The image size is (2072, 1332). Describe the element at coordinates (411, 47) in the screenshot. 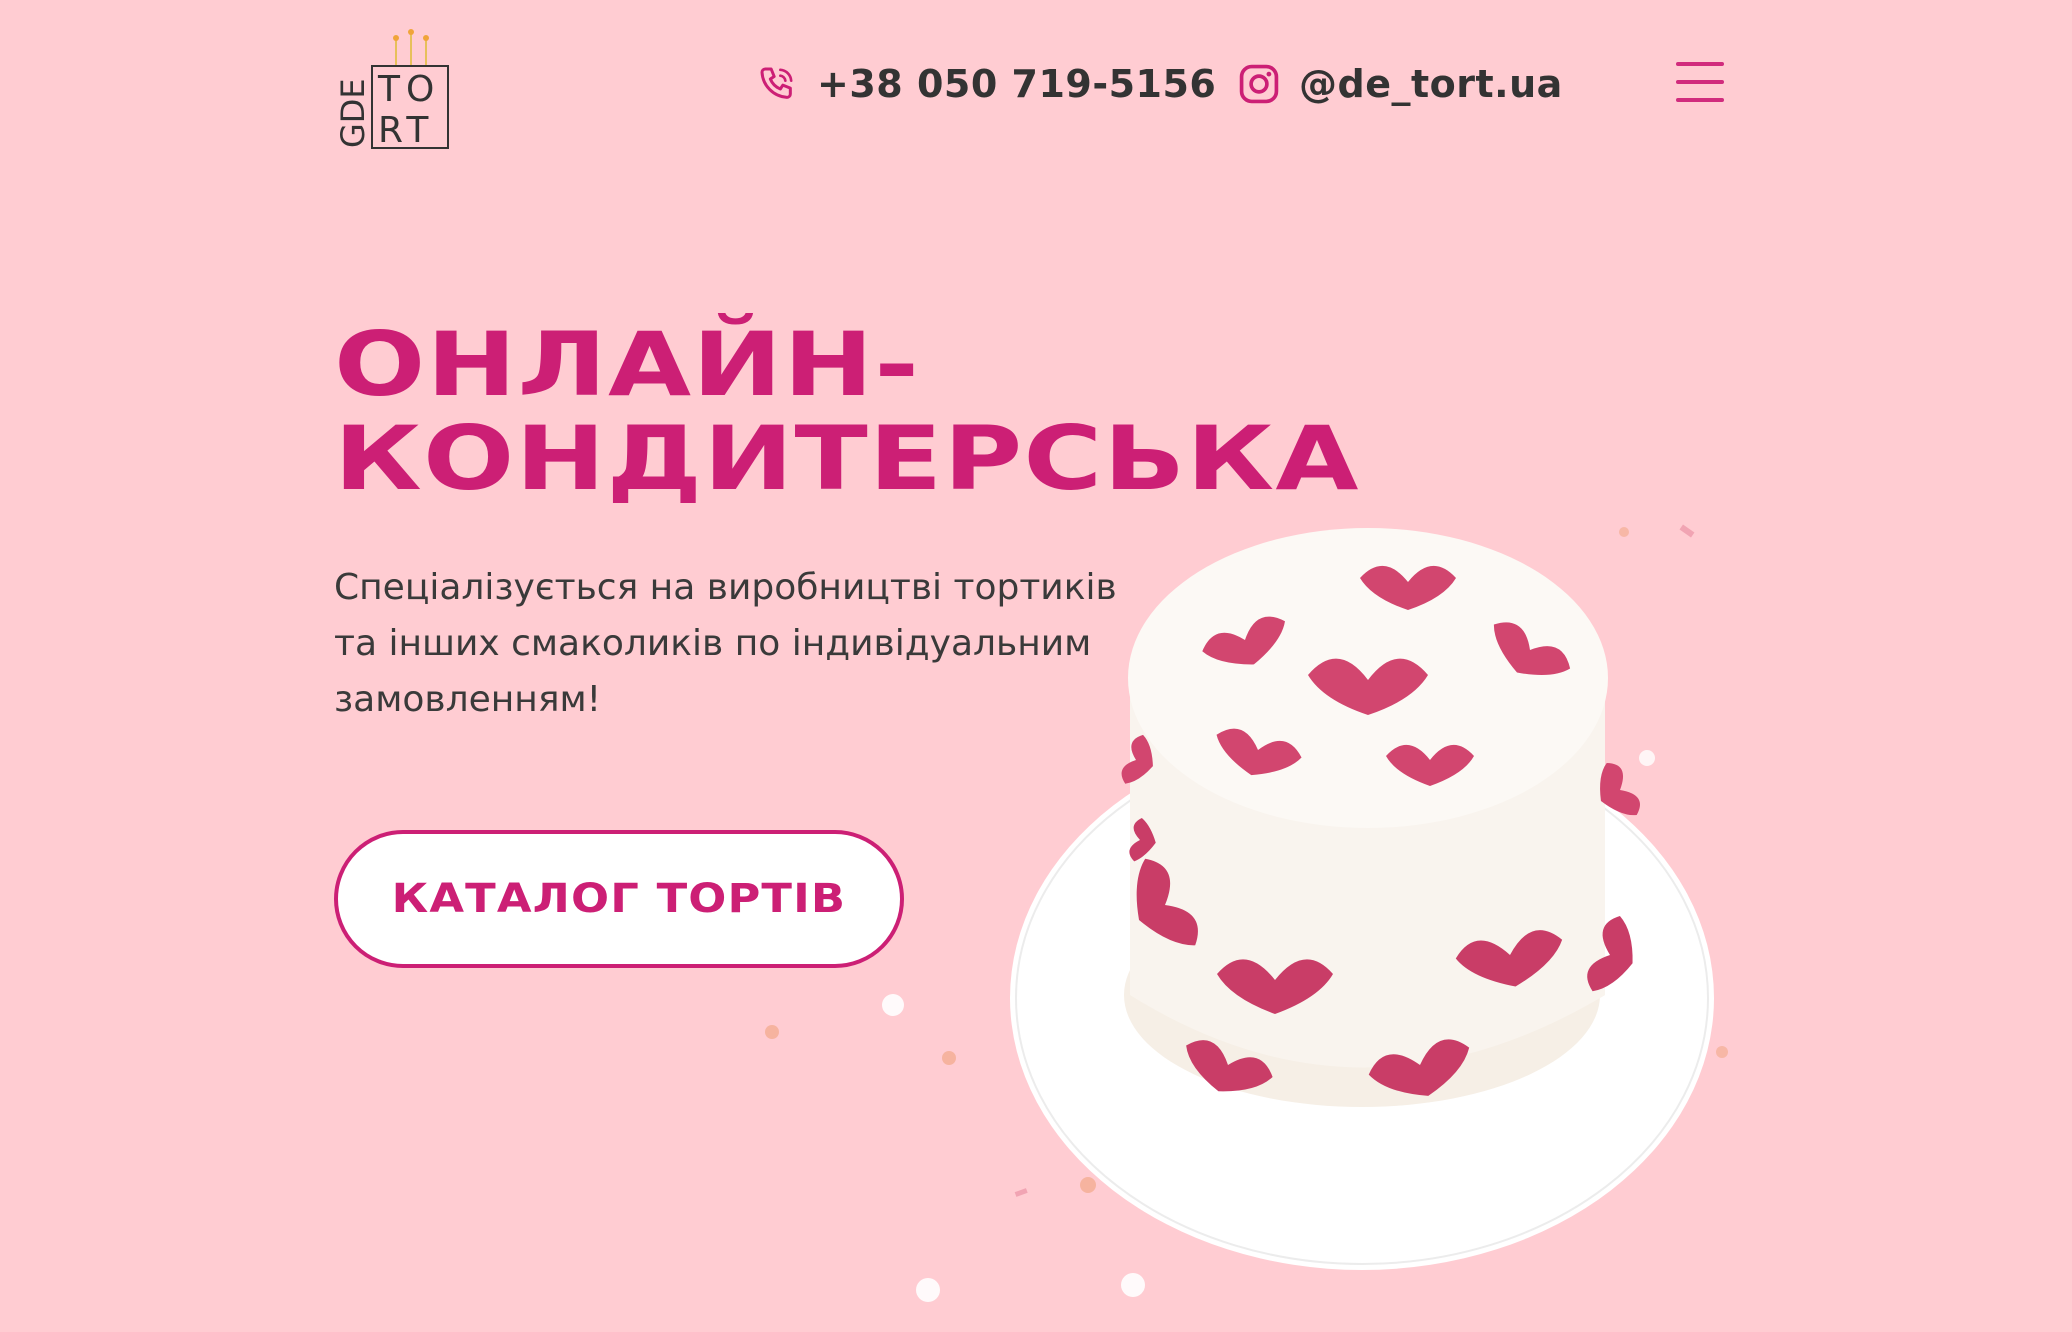

I see `candles-icon` at that location.